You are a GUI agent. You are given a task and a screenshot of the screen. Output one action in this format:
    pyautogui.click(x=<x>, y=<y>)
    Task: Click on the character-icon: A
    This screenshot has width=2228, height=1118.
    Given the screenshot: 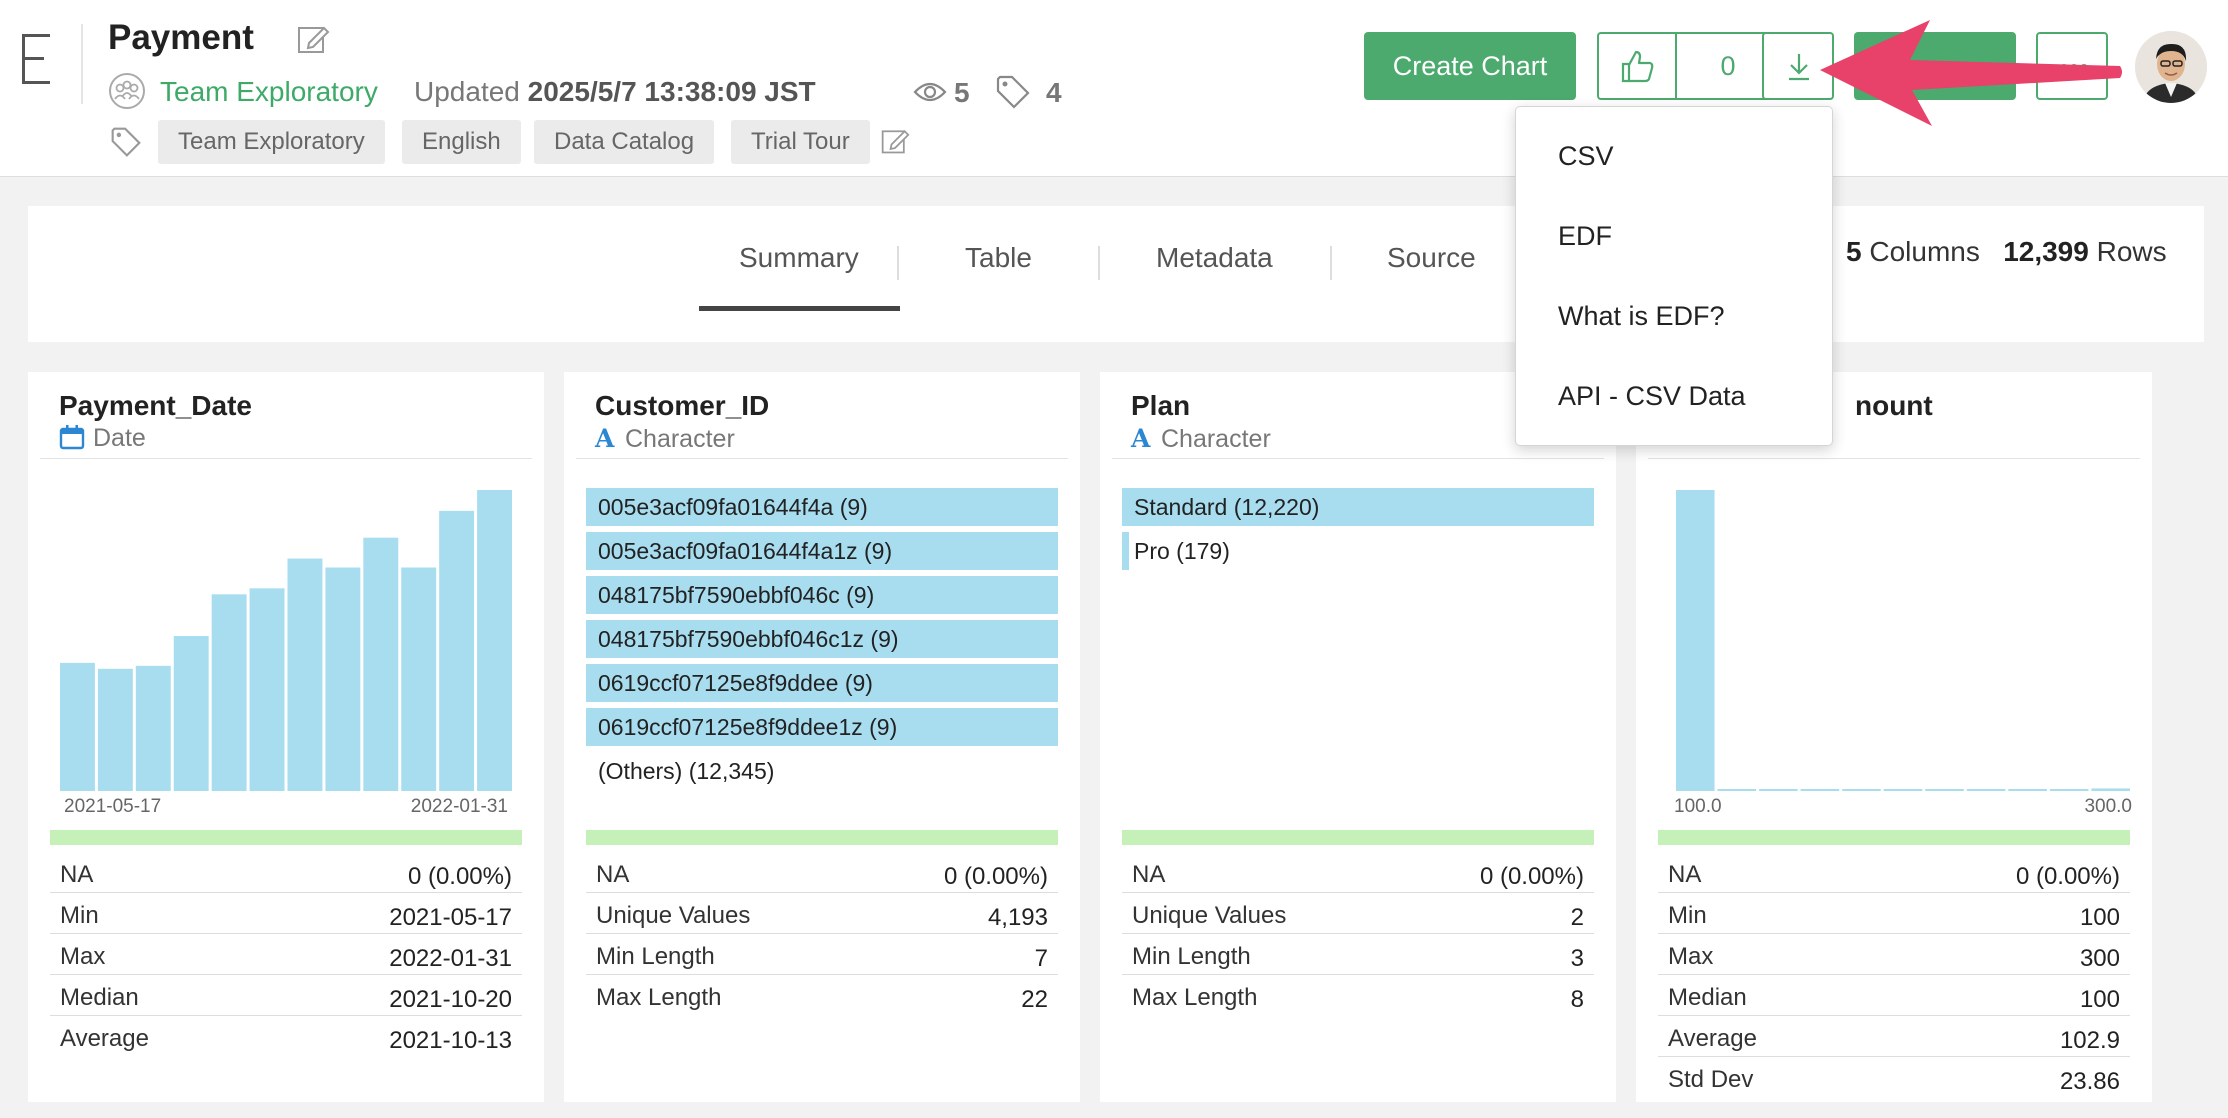 What is the action you would take?
    pyautogui.click(x=605, y=438)
    